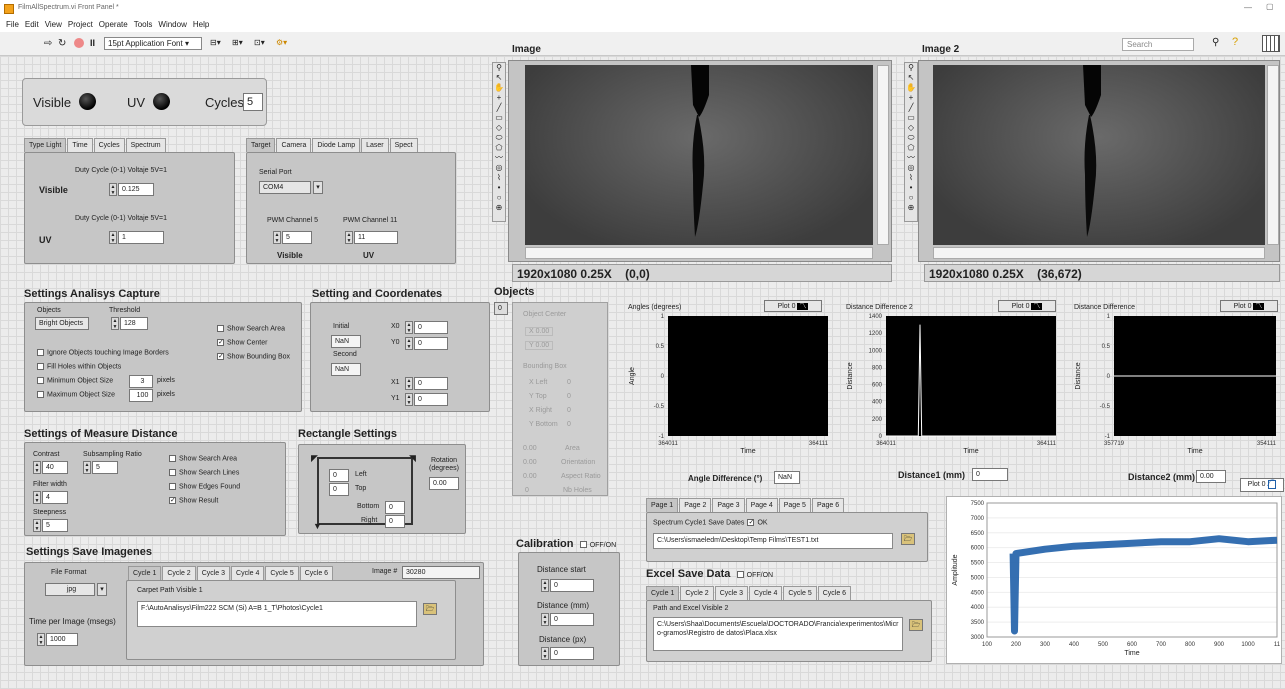 The width and height of the screenshot is (1285, 689). What do you see at coordinates (75, 380) in the screenshot?
I see `min-size-check: Minimum Object Size` at bounding box center [75, 380].